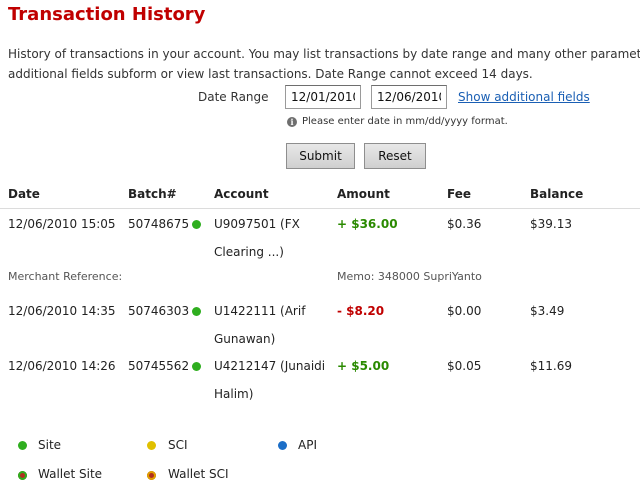 This screenshot has width=640, height=481. Describe the element at coordinates (409, 97) in the screenshot. I see `end-date-input` at that location.